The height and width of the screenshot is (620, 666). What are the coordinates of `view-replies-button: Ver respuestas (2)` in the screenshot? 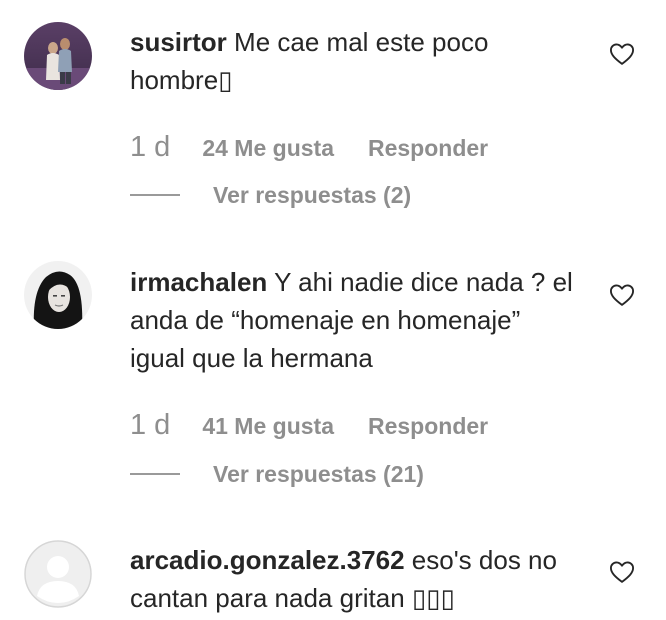 It's located at (270, 195).